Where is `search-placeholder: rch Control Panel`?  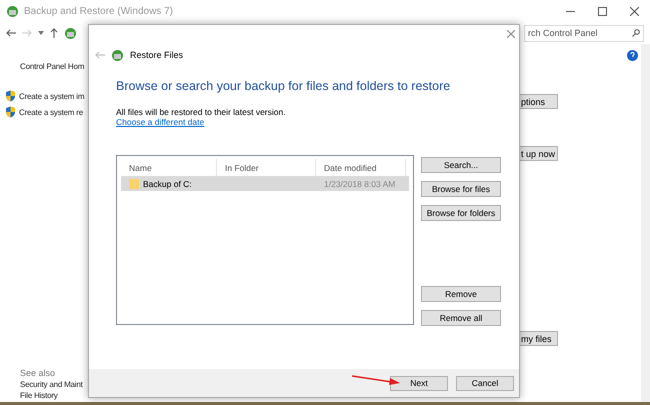 search-placeholder: rch Control Panel is located at coordinates (563, 33).